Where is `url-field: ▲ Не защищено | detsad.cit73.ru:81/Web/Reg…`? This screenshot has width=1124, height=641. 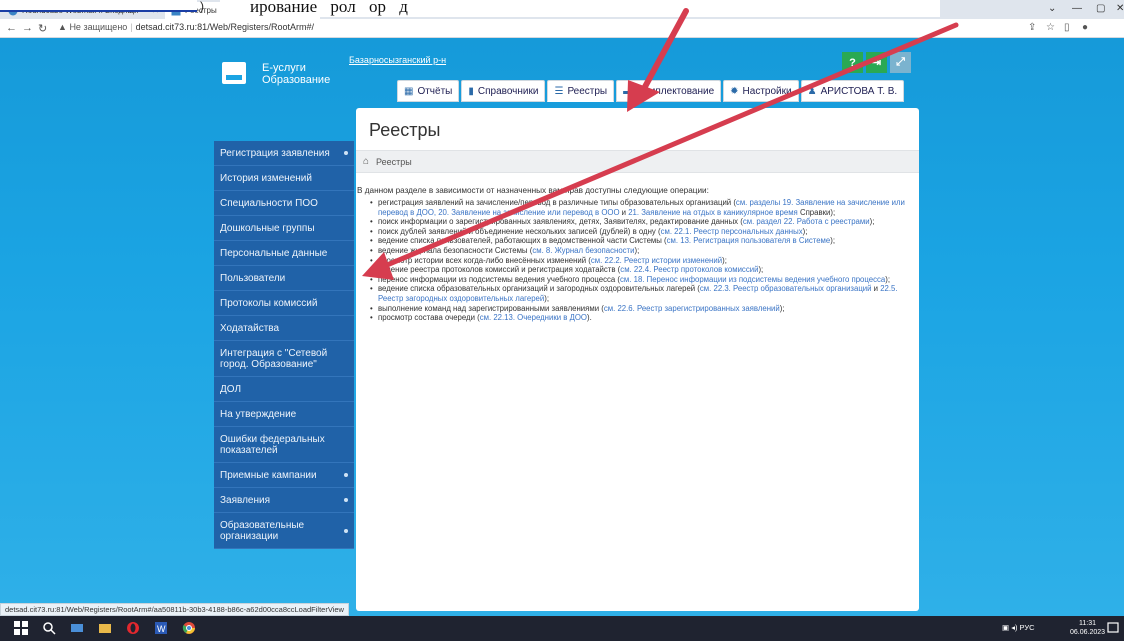 url-field: ▲ Не защищено | detsad.cit73.ru:81/Web/Reg… is located at coordinates (186, 27).